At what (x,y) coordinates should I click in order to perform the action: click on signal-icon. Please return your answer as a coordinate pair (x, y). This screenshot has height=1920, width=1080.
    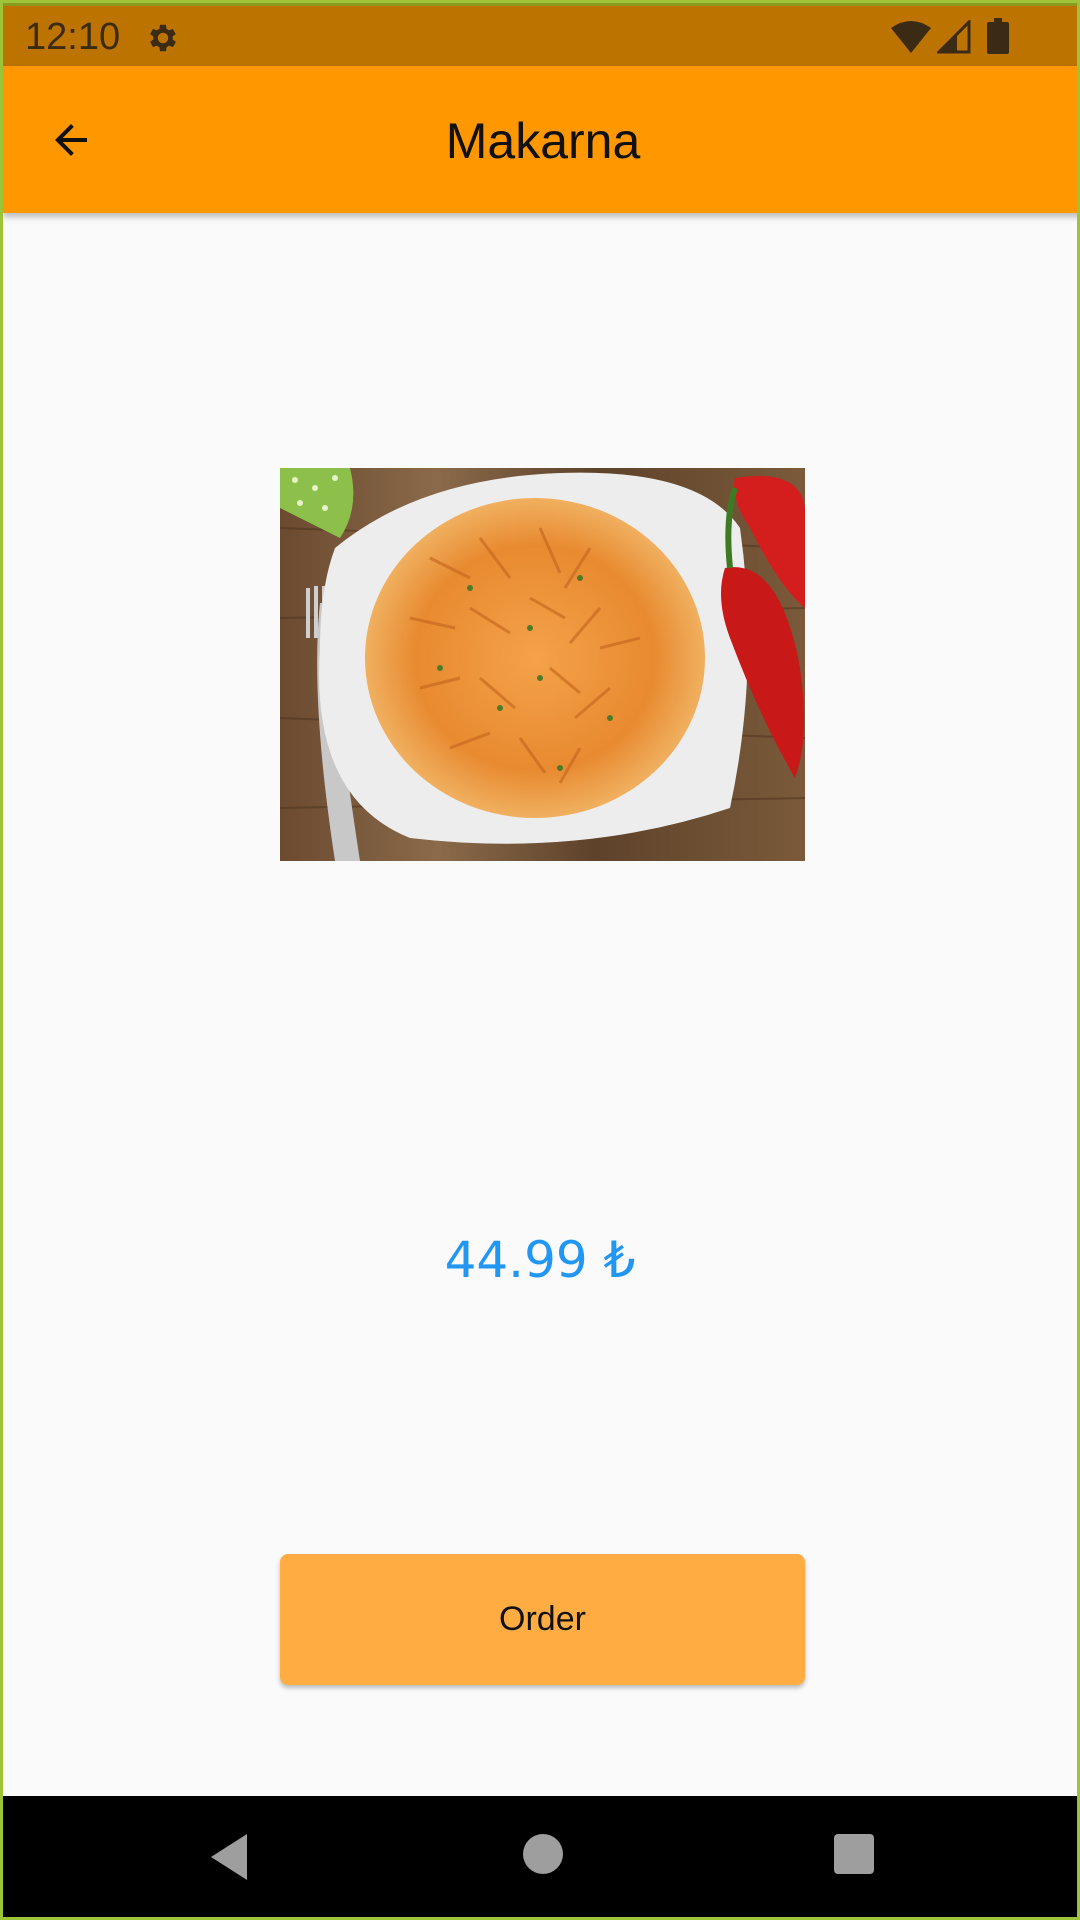
    Looking at the image, I should click on (954, 37).